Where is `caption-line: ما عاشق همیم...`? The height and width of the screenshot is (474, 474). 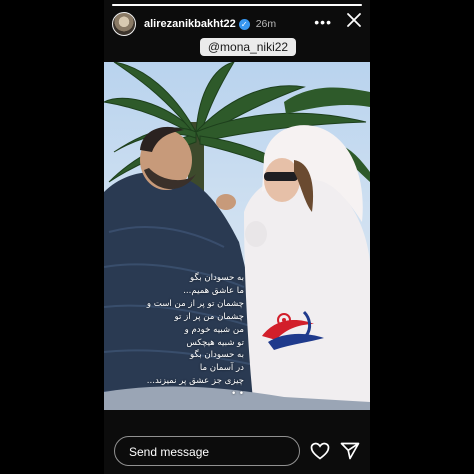 caption-line: ما عاشق همیم... is located at coordinates (213, 290).